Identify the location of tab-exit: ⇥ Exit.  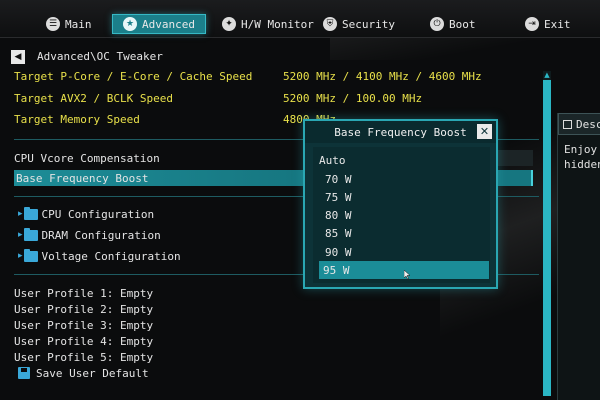
(548, 24).